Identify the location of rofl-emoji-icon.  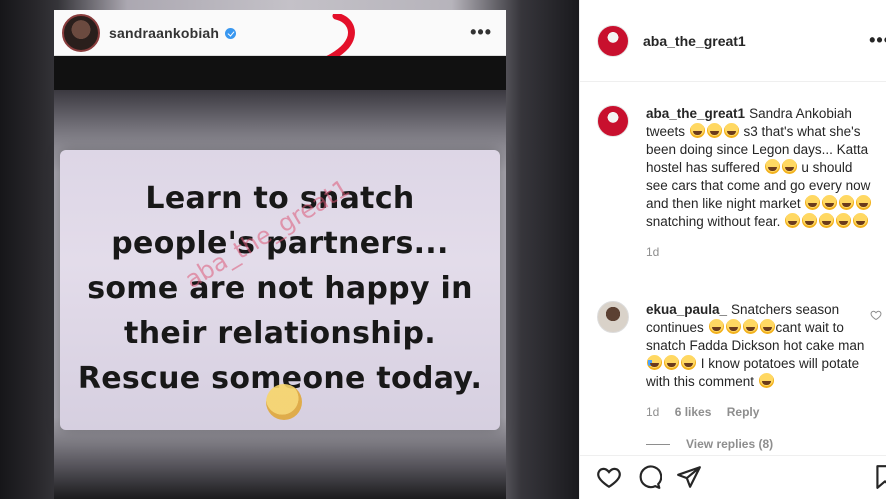
(766, 380).